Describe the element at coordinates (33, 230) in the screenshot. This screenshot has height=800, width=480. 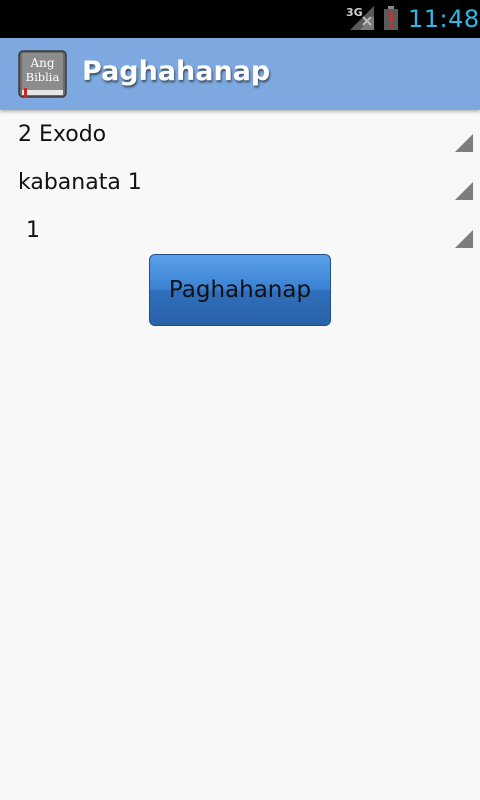
I see `verse-spinner-value: 1` at that location.